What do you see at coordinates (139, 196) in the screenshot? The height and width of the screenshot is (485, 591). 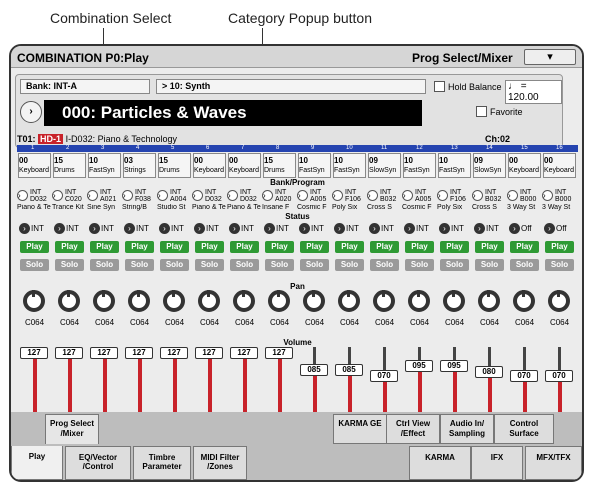 I see `bank-program-cell: › INT F038` at bounding box center [139, 196].